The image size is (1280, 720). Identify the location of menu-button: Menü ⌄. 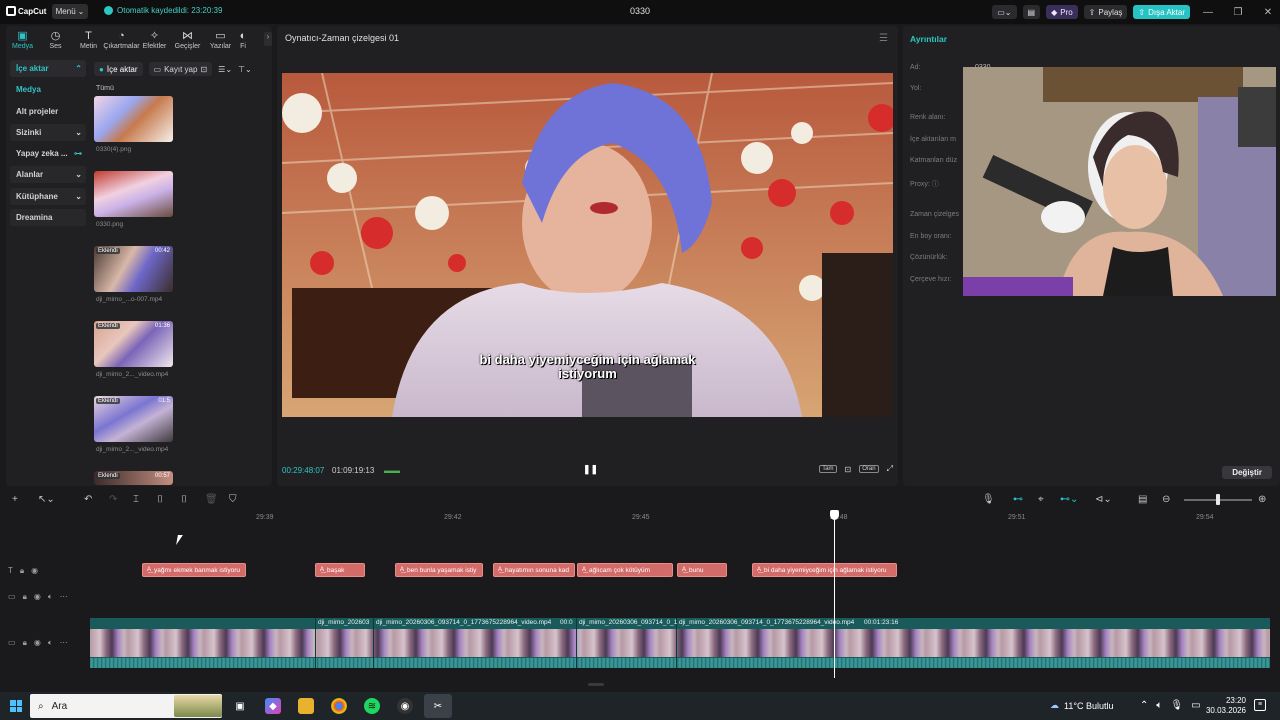
(70, 11).